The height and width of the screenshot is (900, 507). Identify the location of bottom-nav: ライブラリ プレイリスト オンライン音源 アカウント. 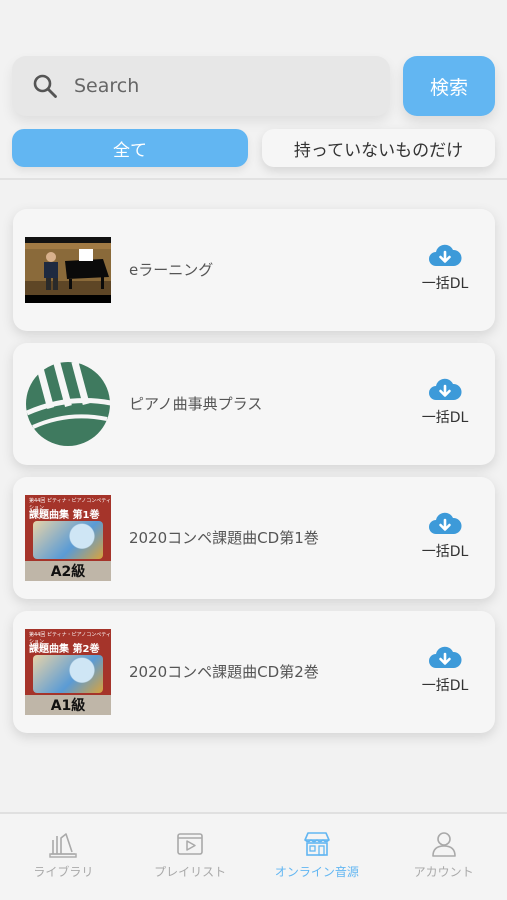
(253, 856).